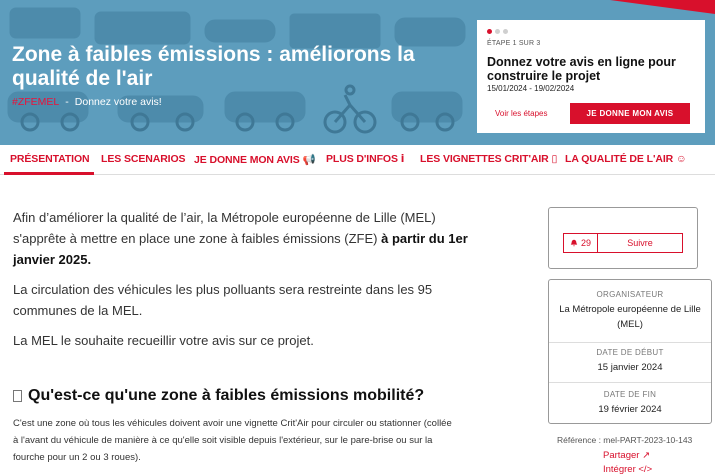  I want to click on step-progress, so click(497, 31).